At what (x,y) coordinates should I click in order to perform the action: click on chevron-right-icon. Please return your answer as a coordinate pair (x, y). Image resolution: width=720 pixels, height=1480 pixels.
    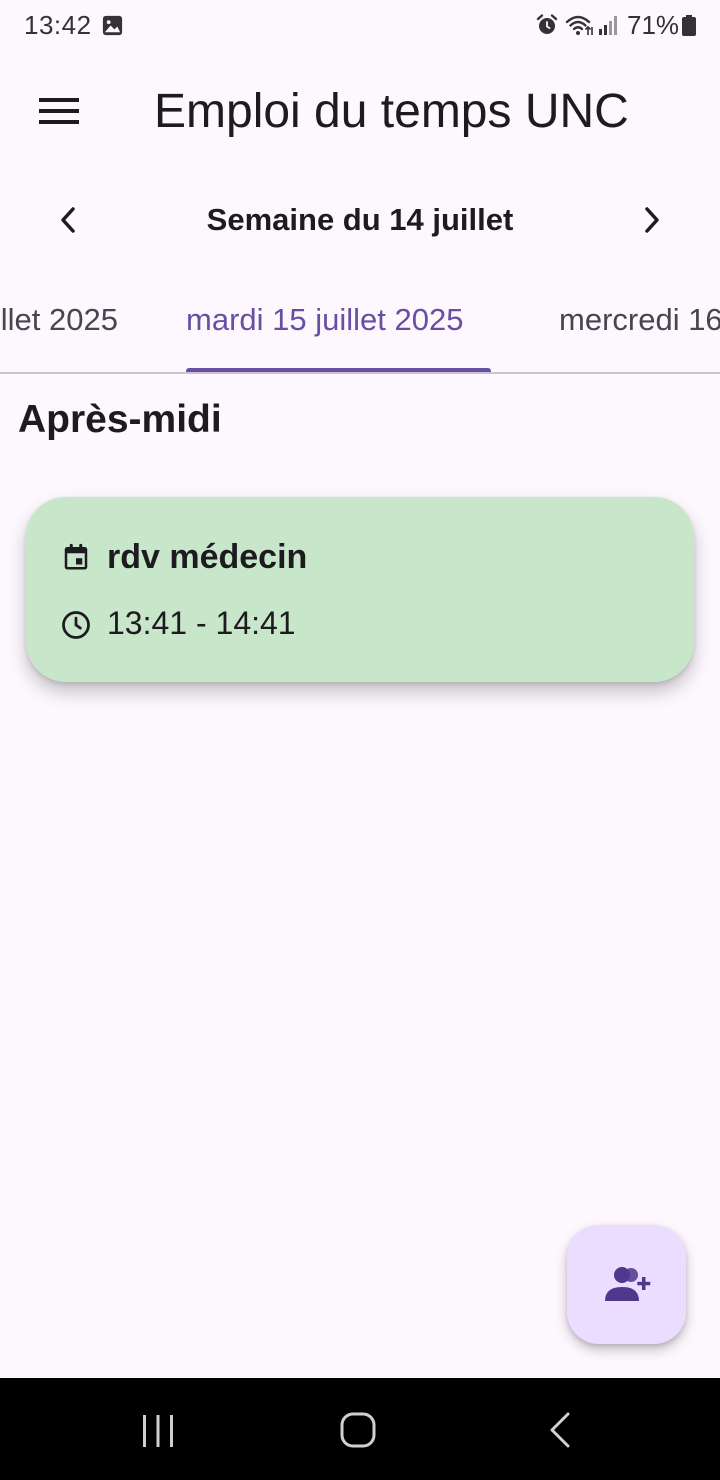
    Looking at the image, I should click on (652, 220).